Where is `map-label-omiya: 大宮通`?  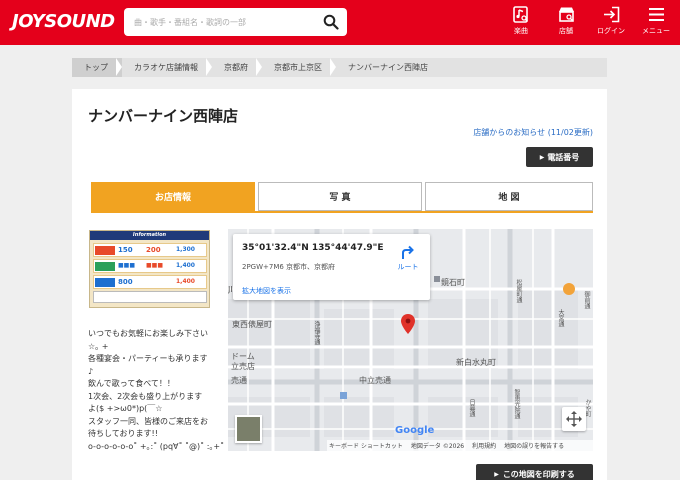
map-label-omiya: 大宮通 is located at coordinates (560, 318).